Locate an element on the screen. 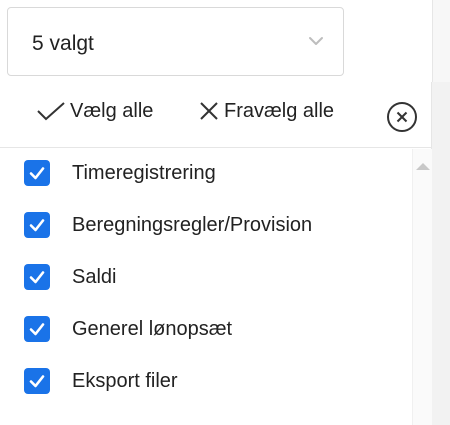  select-all-label: Vælg alle is located at coordinates (112, 110).